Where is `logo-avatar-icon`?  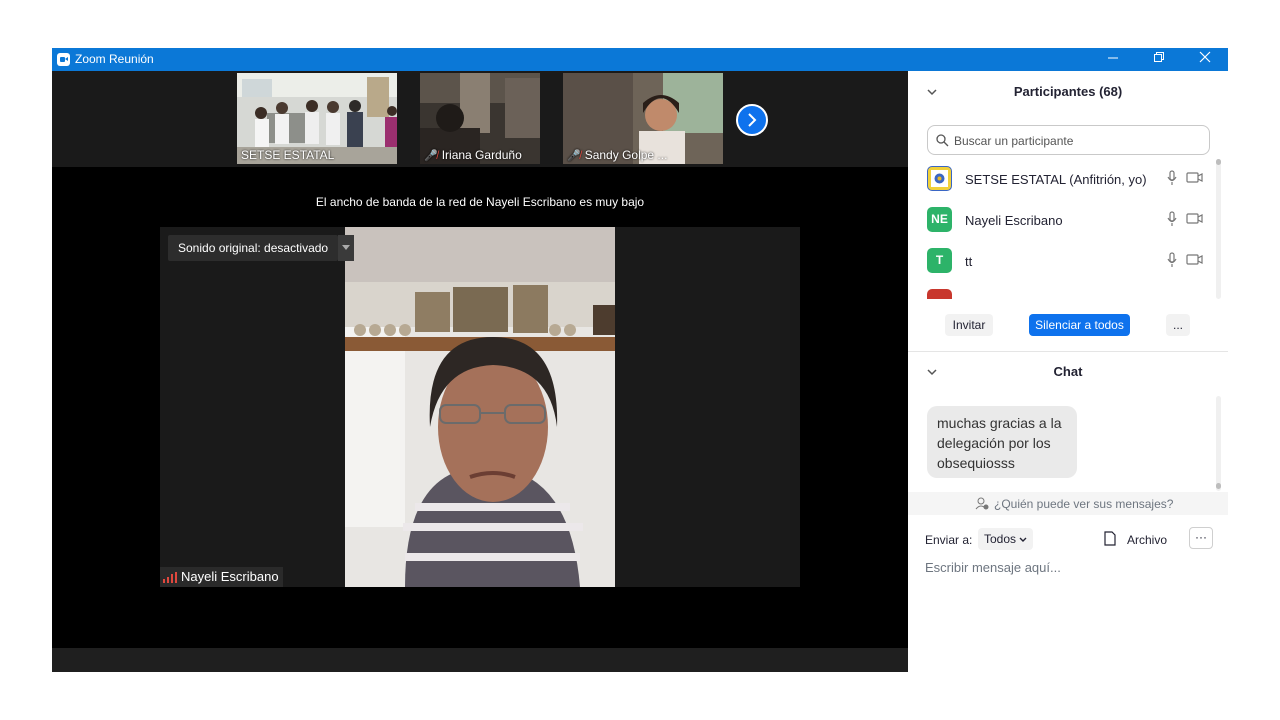
logo-avatar-icon is located at coordinates (939, 178).